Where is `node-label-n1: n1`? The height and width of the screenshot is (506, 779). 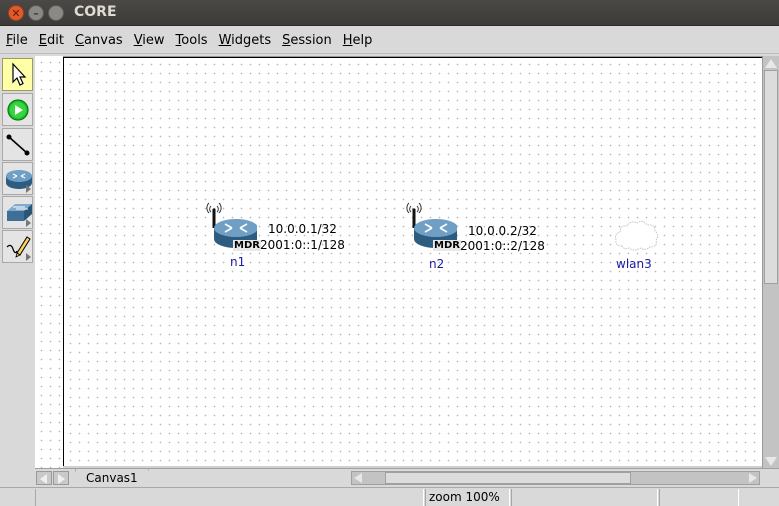 node-label-n1: n1 is located at coordinates (238, 262).